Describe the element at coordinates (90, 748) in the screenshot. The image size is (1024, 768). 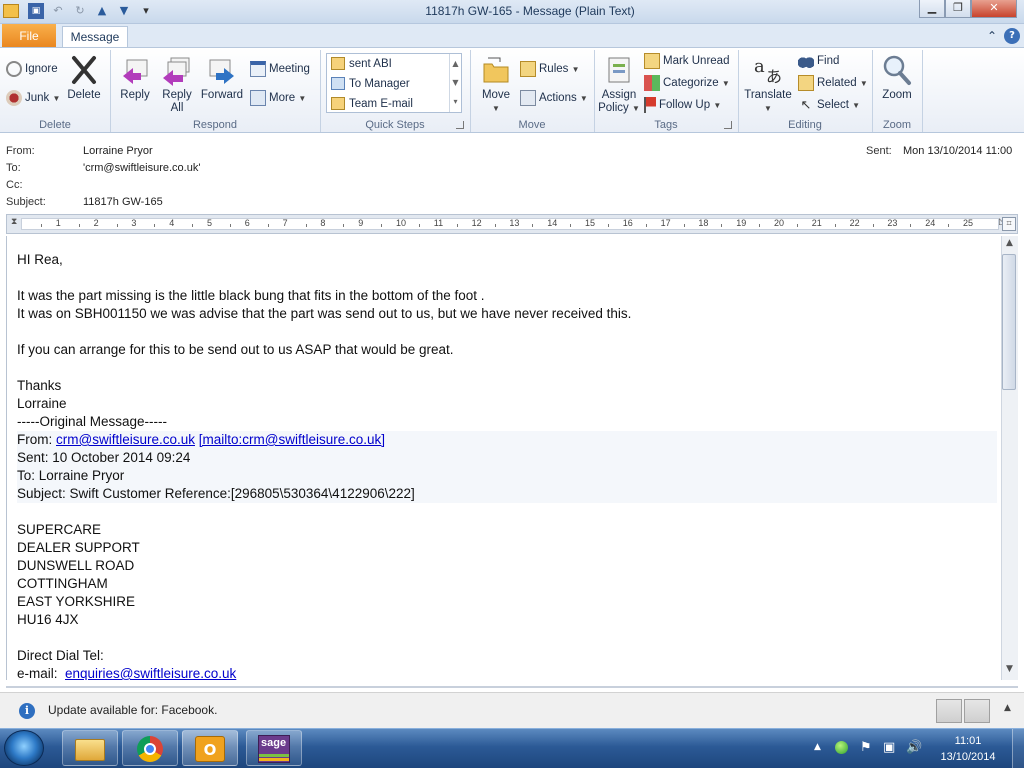
I see `taskbar-explorer-button` at that location.